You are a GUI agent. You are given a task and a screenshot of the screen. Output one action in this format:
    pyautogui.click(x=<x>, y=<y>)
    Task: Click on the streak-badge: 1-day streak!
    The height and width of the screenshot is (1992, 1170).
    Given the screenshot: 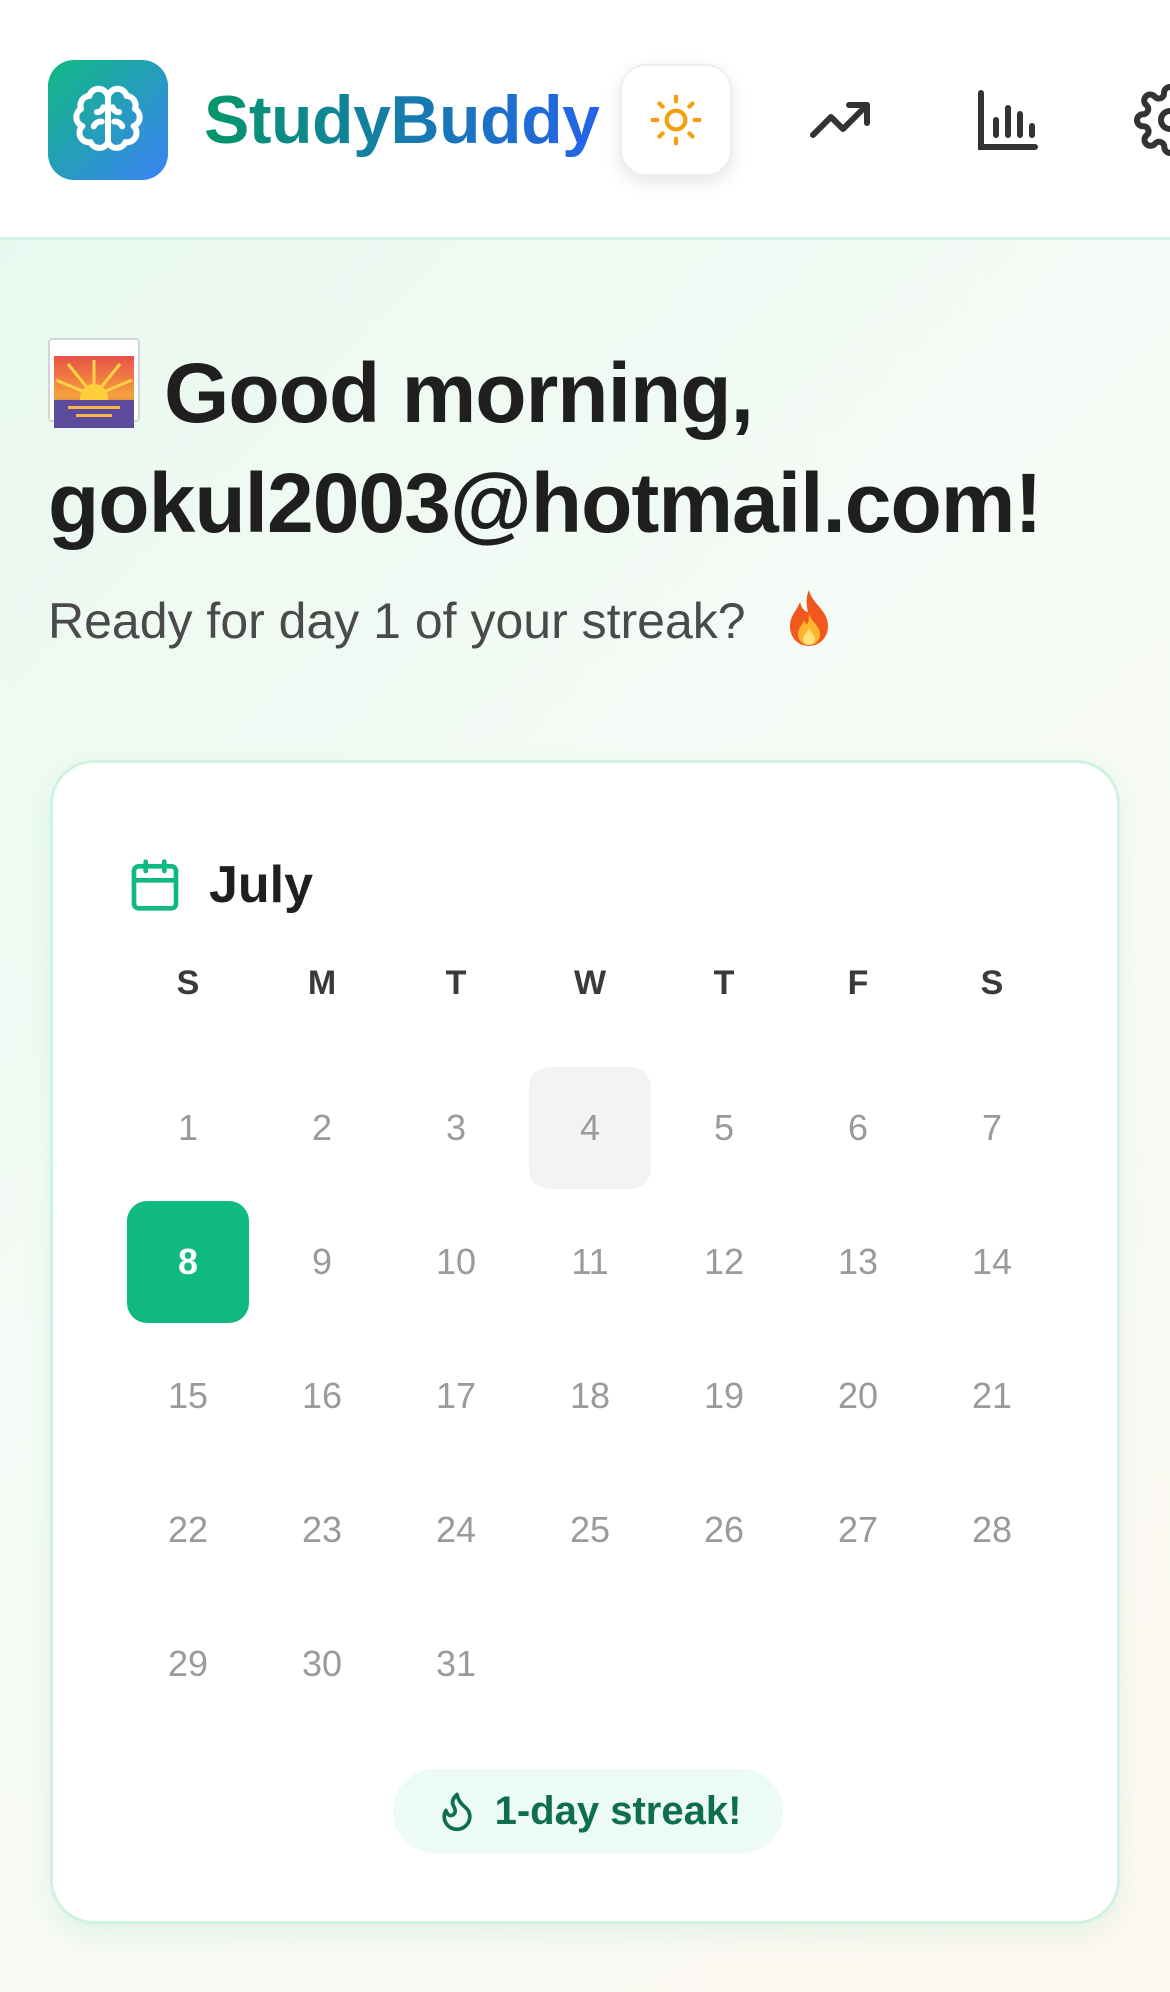 What is the action you would take?
    pyautogui.click(x=588, y=1811)
    